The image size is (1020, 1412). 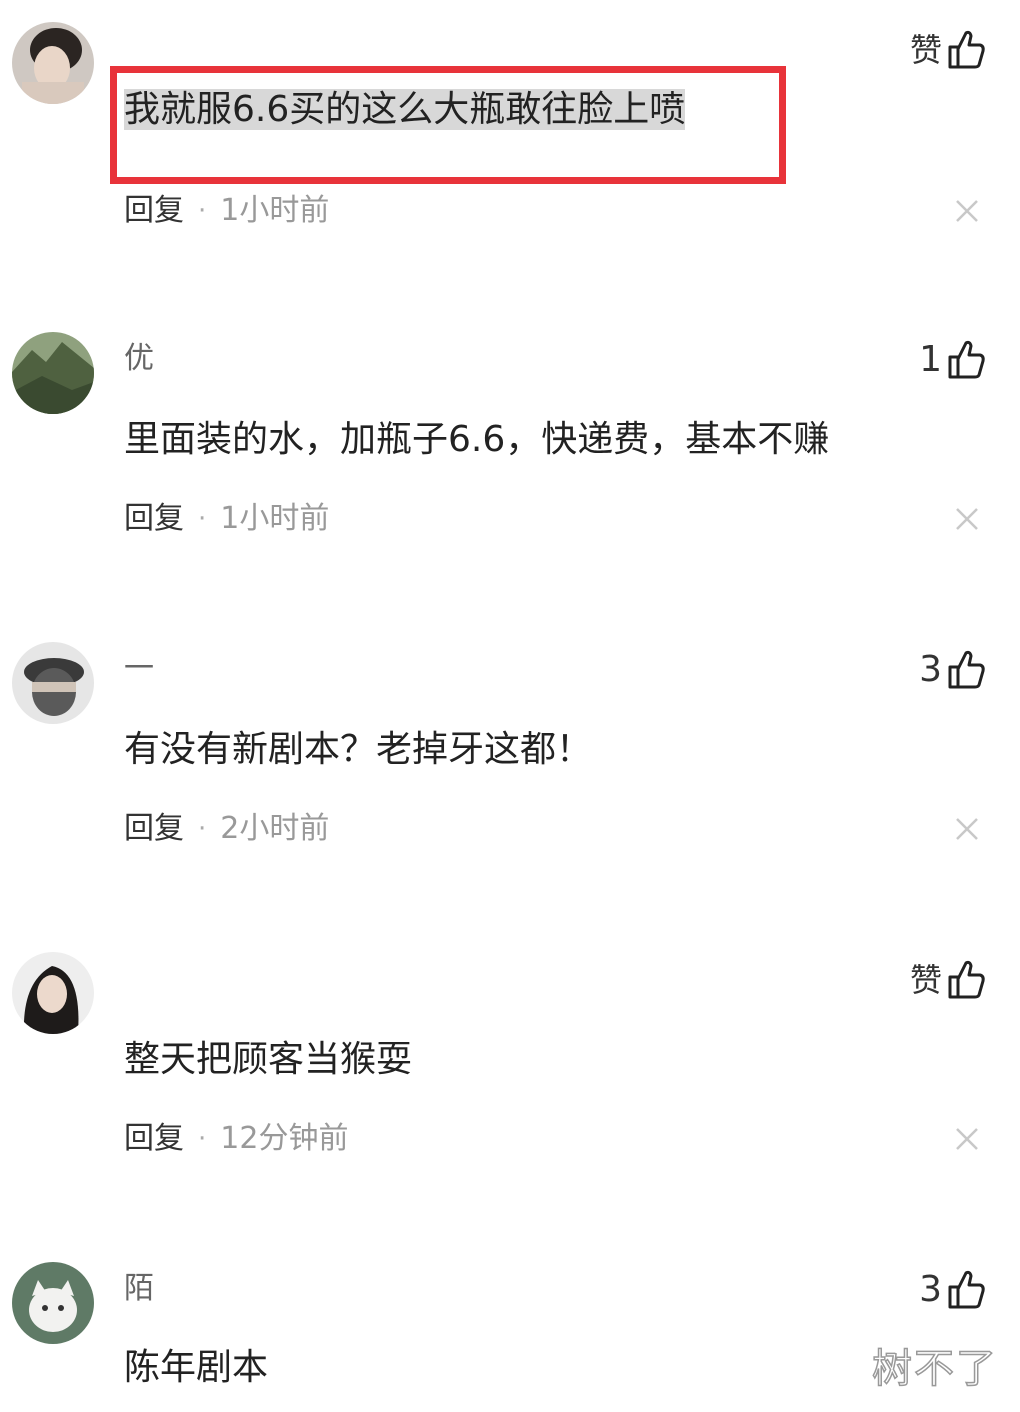 I want to click on username: 优, so click(x=139, y=359).